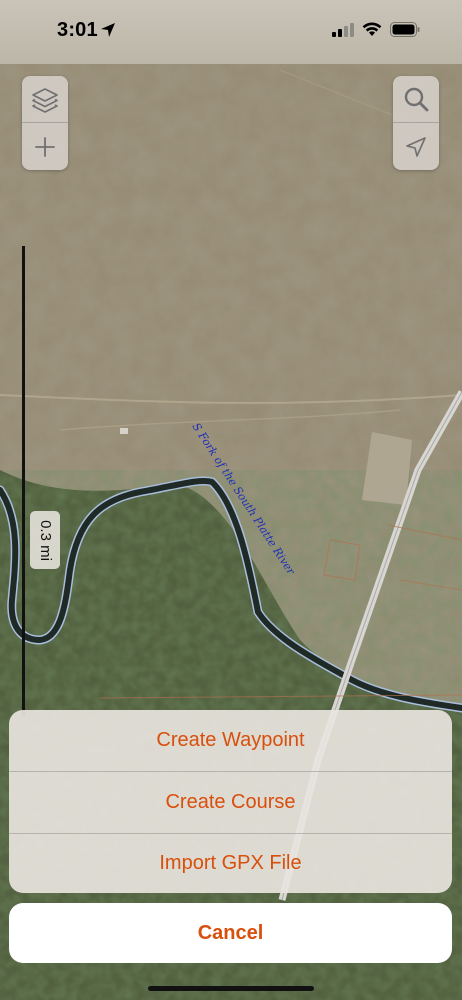  Describe the element at coordinates (230, 863) in the screenshot. I see `import-gpx-file-button: Import GPX File` at that location.